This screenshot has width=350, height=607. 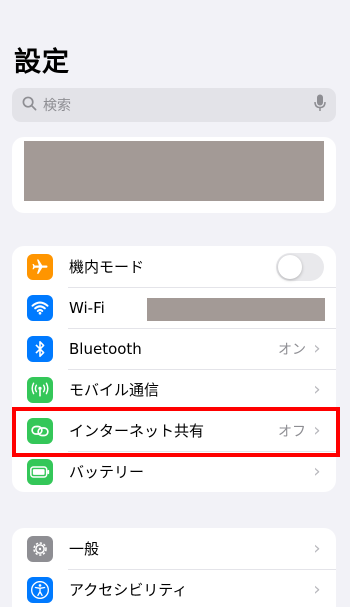 What do you see at coordinates (174, 471) in the screenshot?
I see `settings-row-battery: バッテリー ›` at bounding box center [174, 471].